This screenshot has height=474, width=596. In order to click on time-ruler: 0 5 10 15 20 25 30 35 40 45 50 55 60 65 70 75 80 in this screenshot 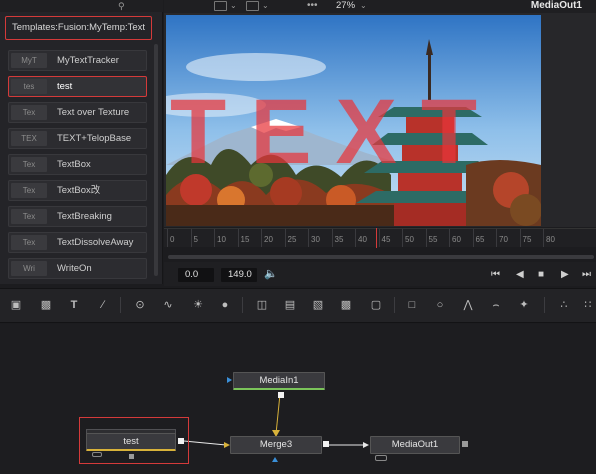, I will do `click(380, 237)`.